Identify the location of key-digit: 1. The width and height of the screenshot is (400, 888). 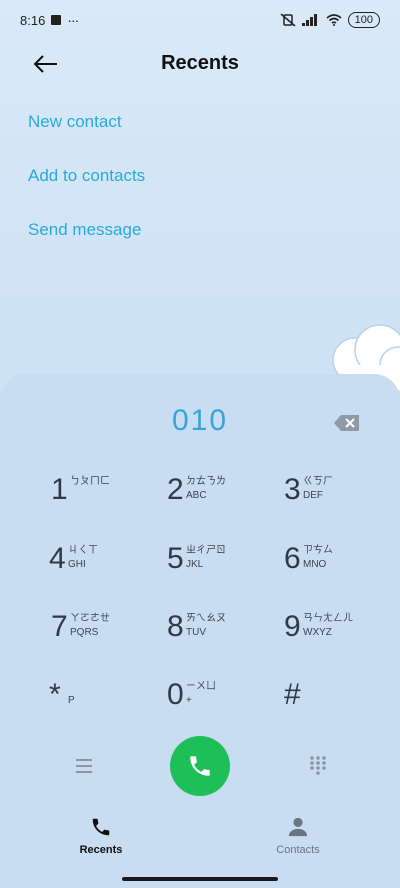
(59, 489).